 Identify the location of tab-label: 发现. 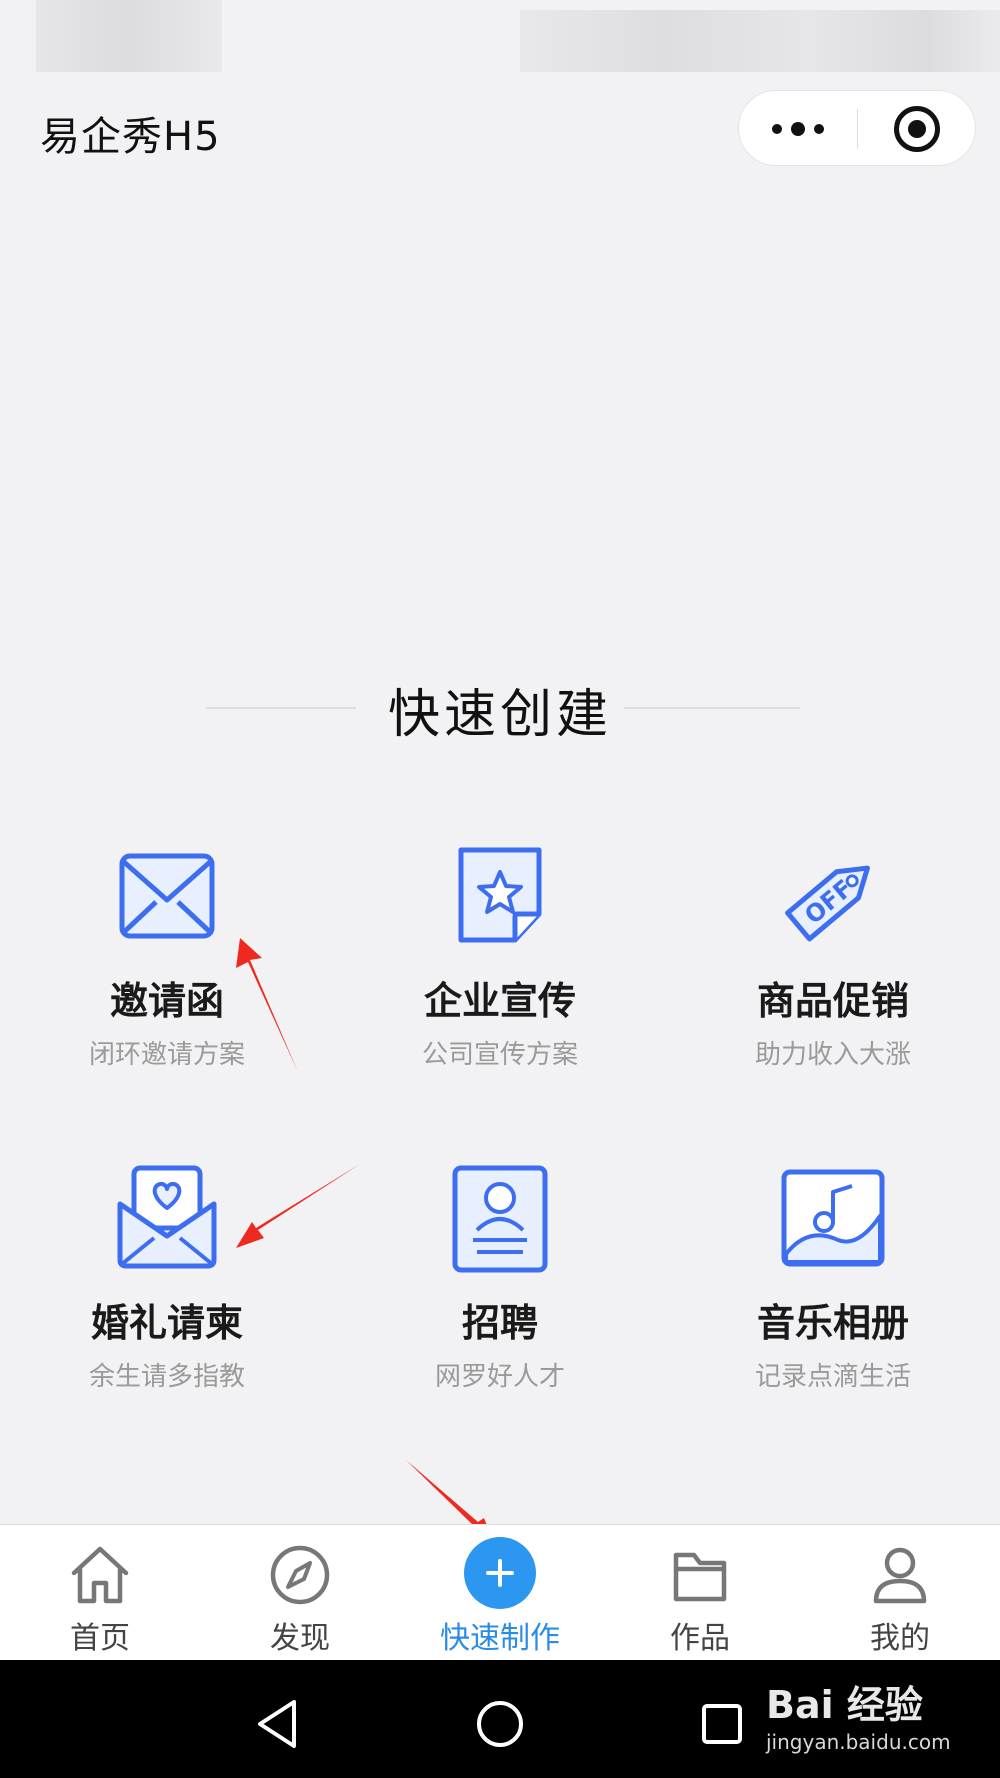
(300, 1638).